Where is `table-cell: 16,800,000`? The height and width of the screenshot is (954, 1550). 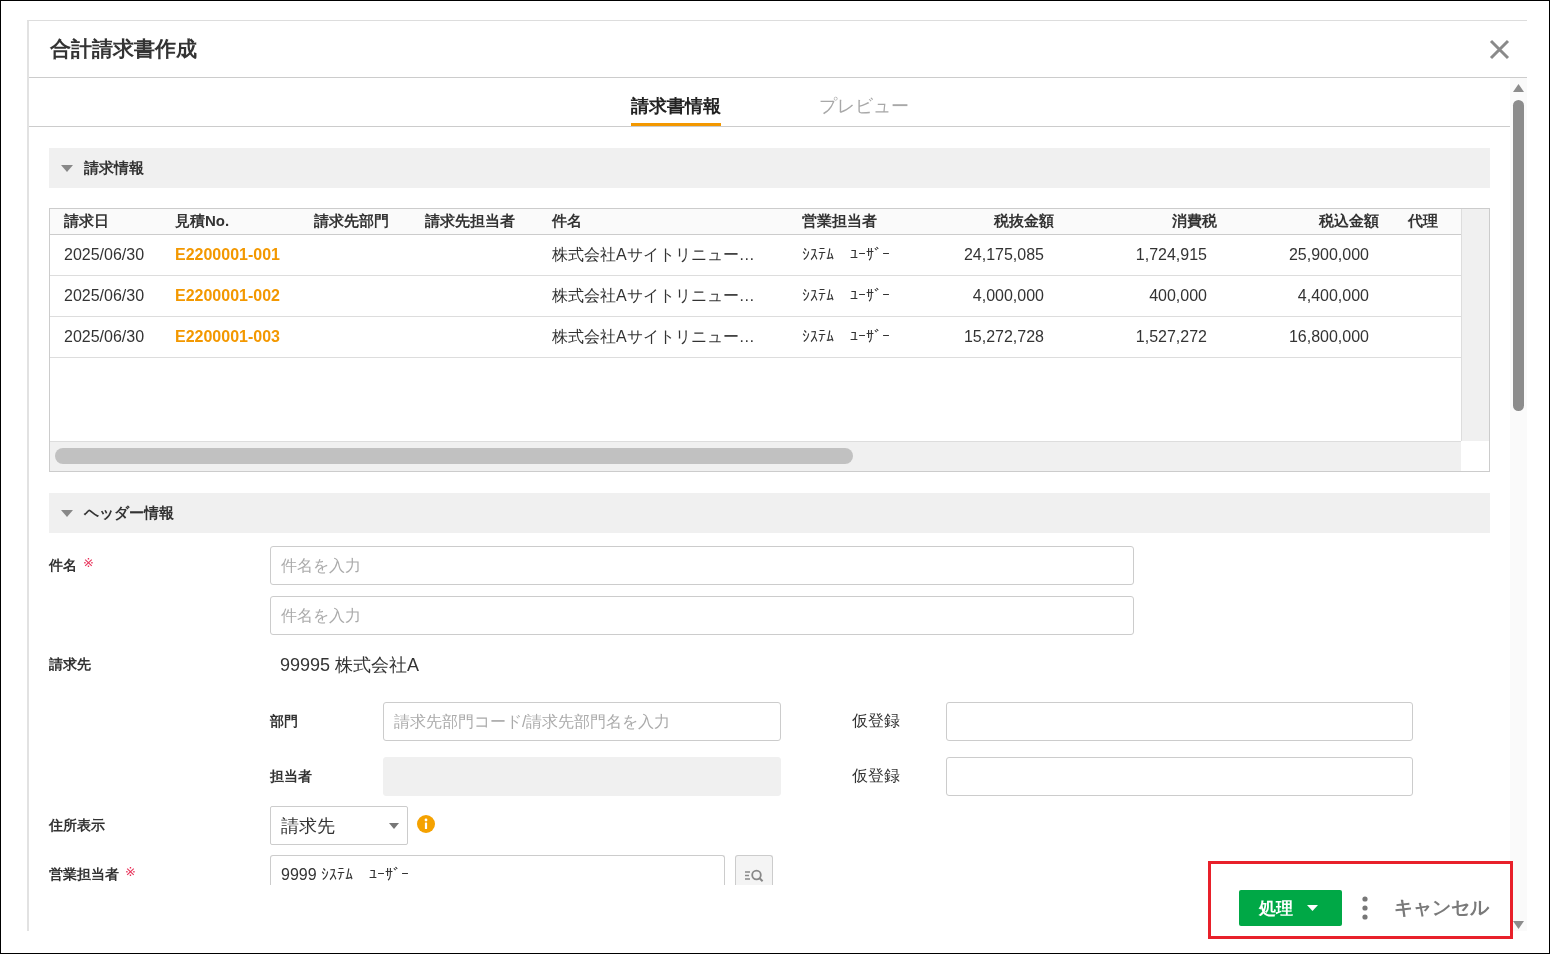
table-cell: 16,800,000 is located at coordinates (1328, 337).